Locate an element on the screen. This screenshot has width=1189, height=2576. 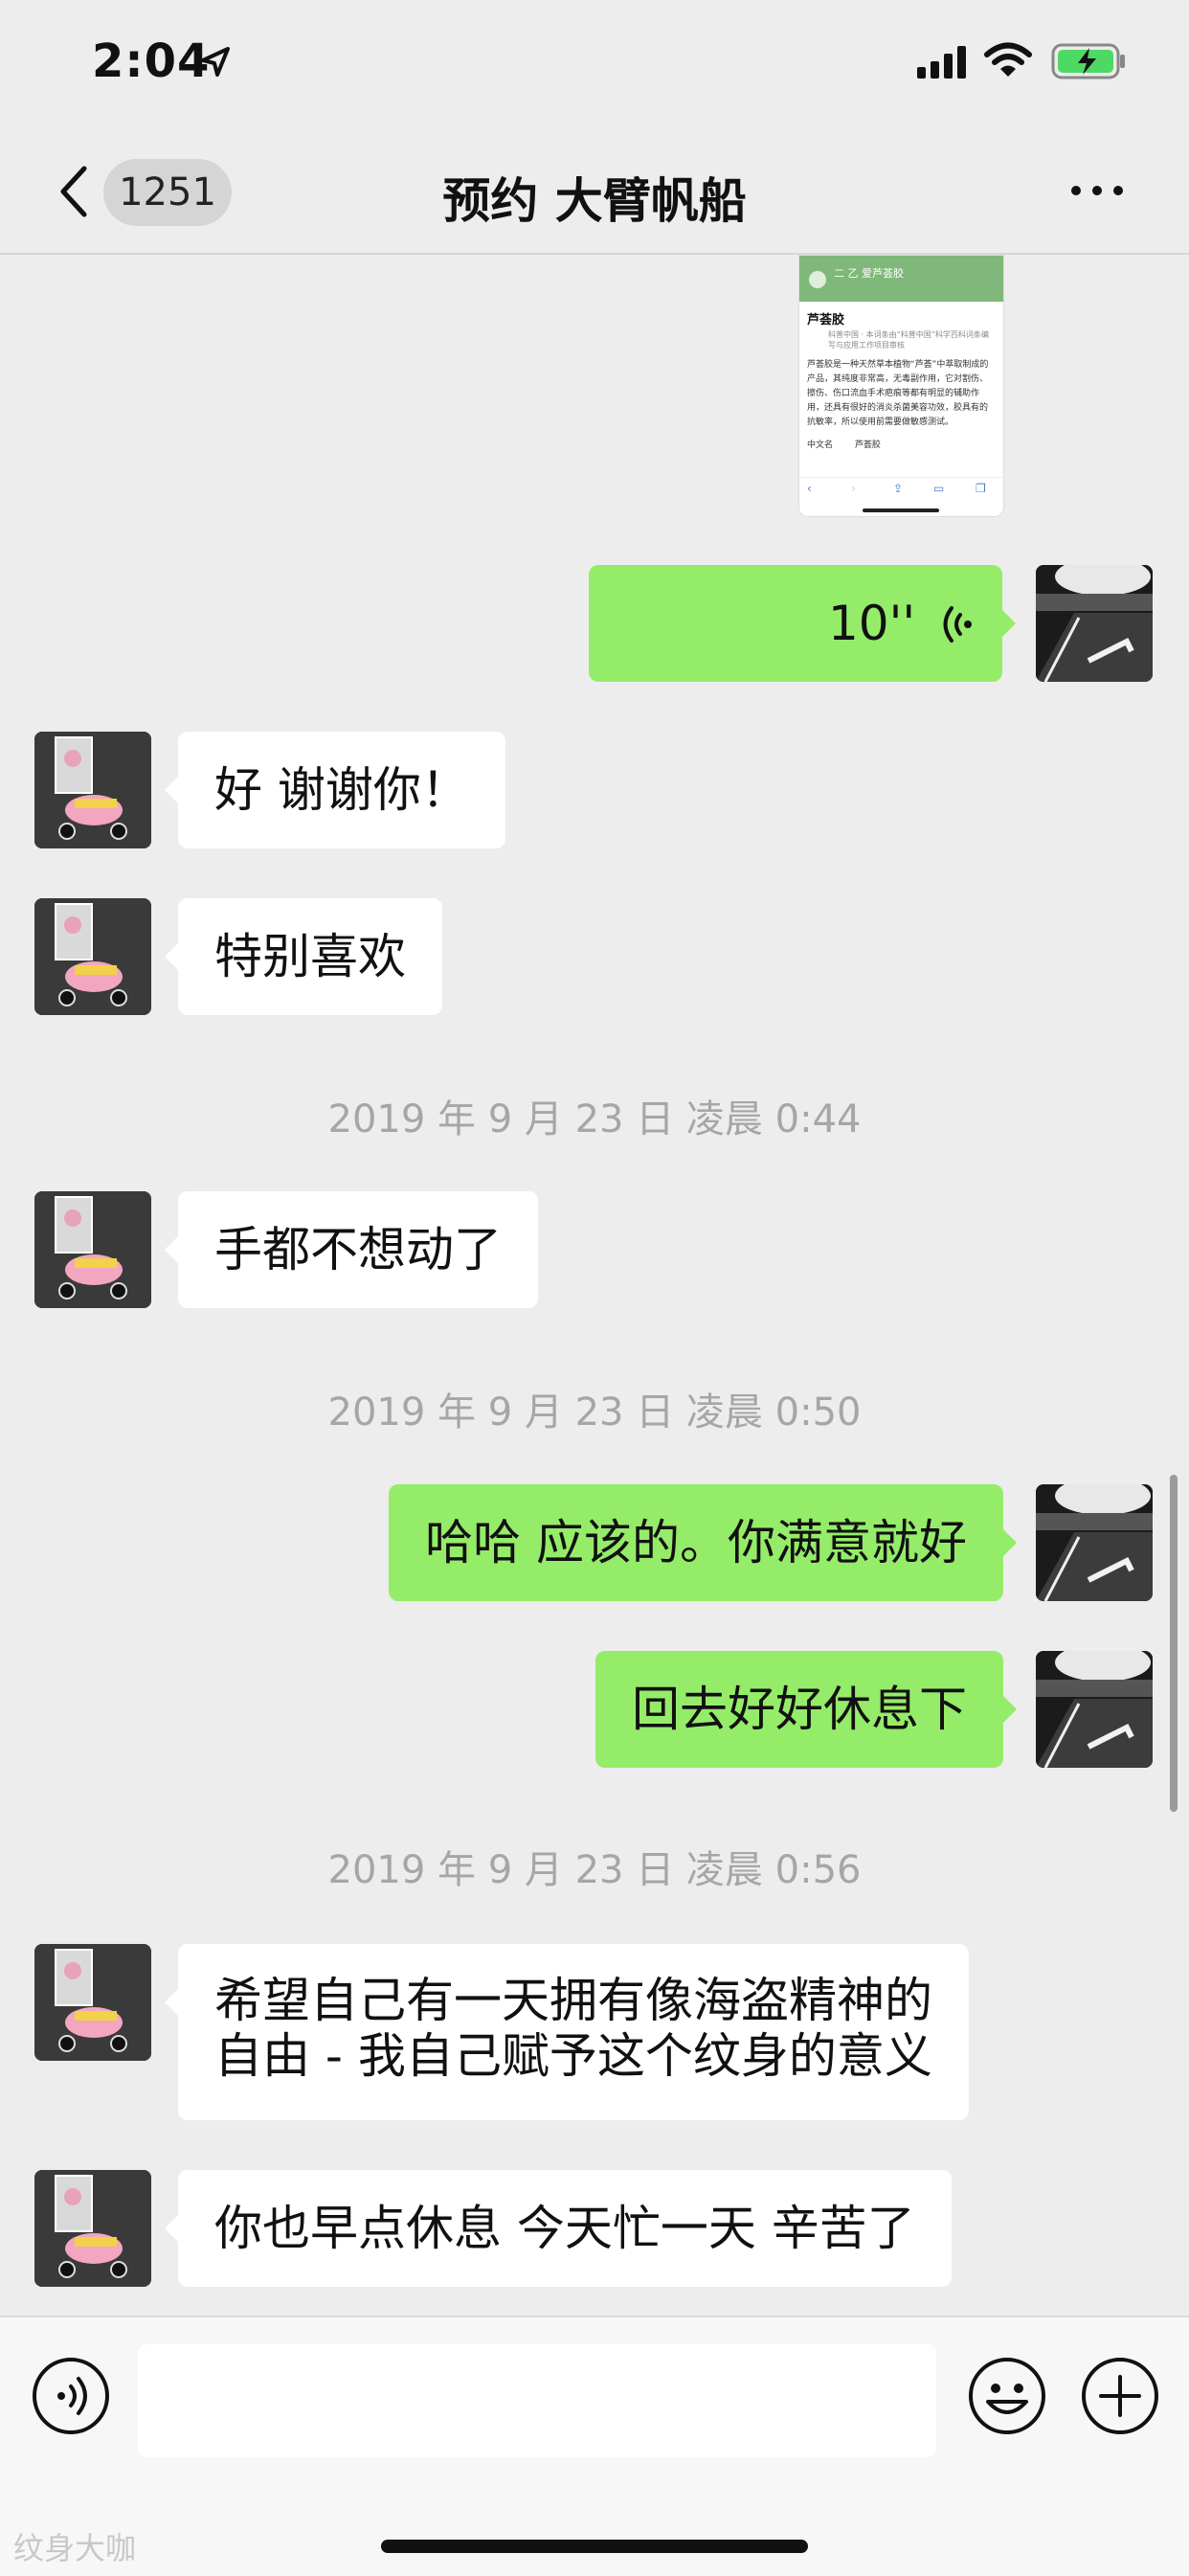
voice-input-icon is located at coordinates (71, 2396).